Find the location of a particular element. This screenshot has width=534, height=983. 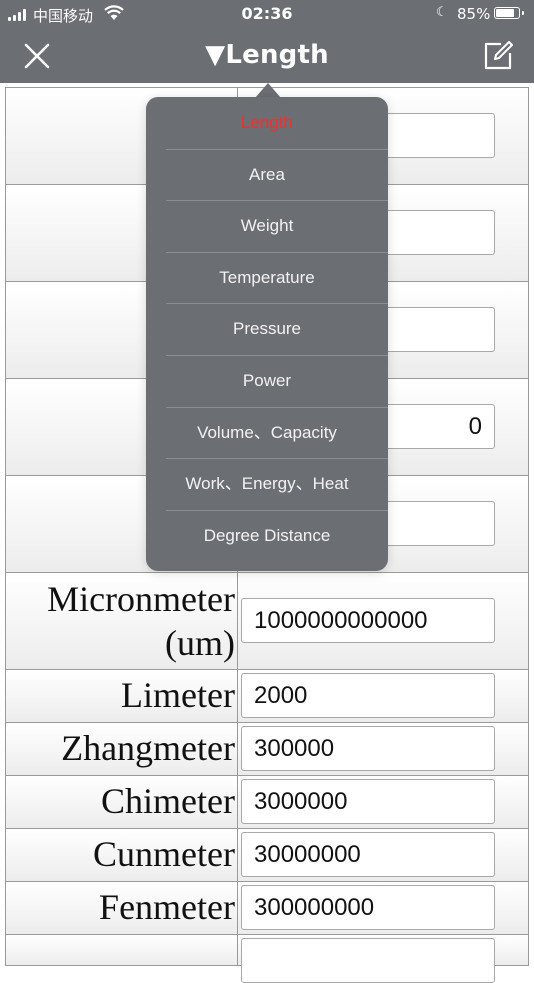

popover-arrow is located at coordinates (268, 90).